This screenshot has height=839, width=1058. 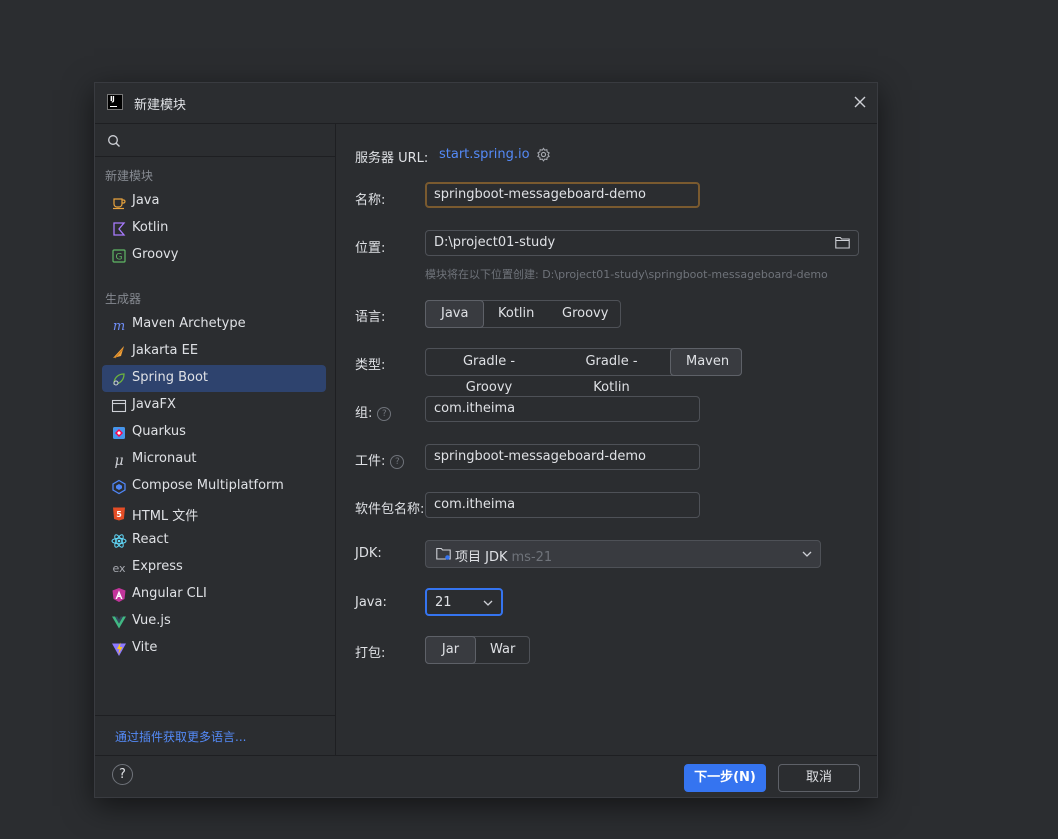 I want to click on micronaut-icon: μ, so click(x=118, y=460).